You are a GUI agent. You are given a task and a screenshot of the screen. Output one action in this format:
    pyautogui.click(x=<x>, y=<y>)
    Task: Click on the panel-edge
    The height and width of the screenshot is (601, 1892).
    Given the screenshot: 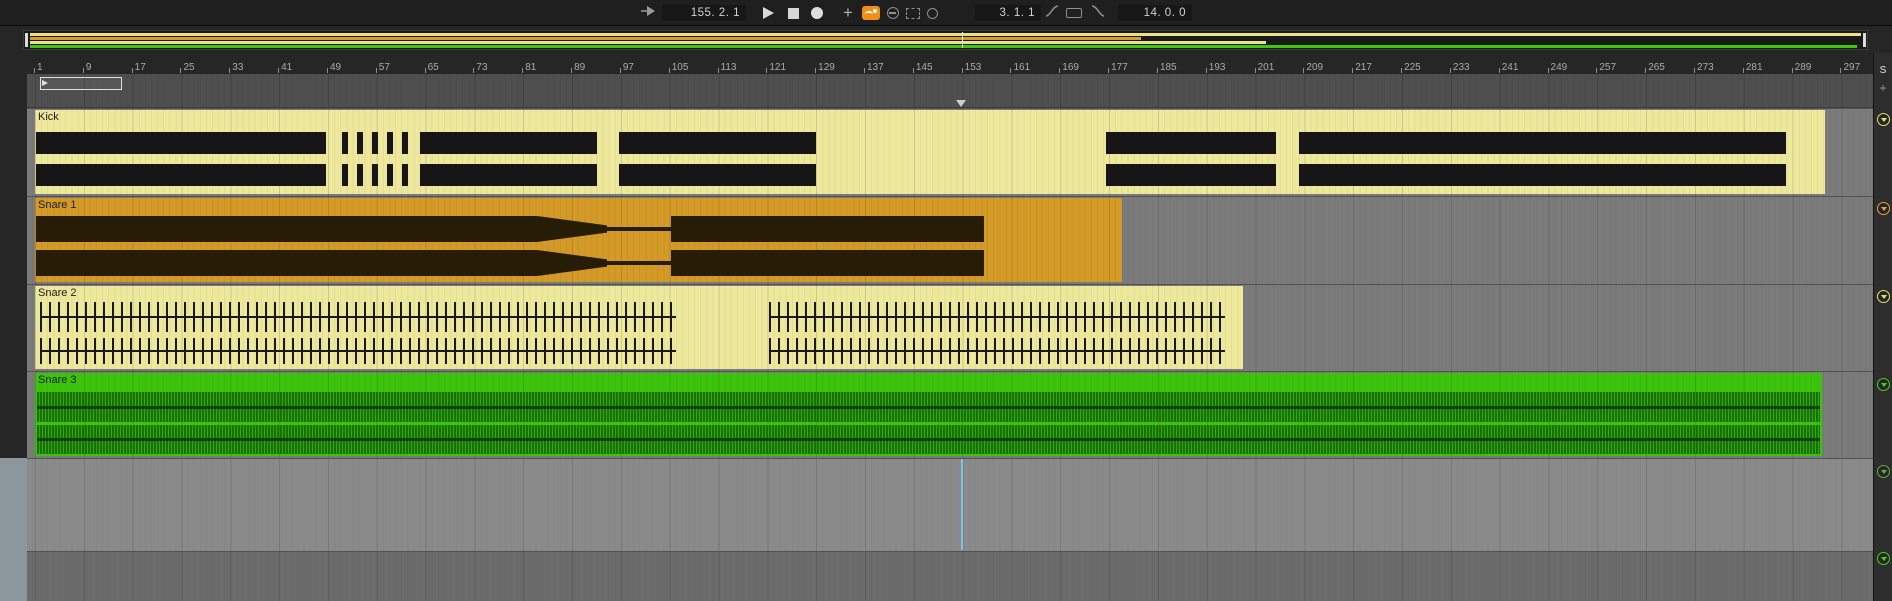 What is the action you would take?
    pyautogui.click(x=13, y=529)
    